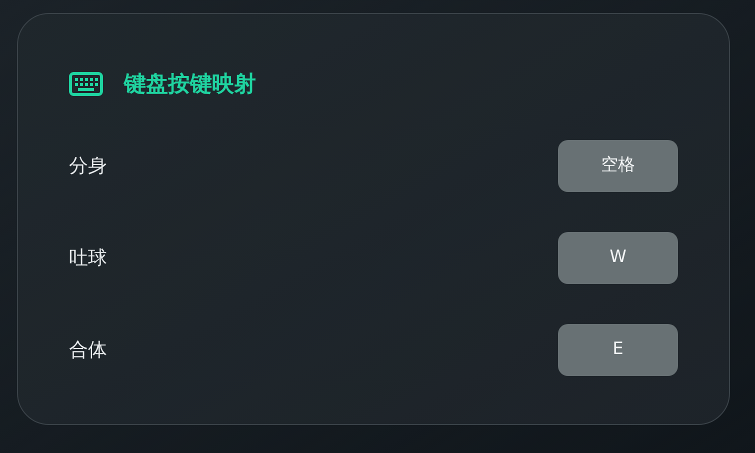 This screenshot has height=453, width=755. I want to click on action-label: 合体, so click(88, 350).